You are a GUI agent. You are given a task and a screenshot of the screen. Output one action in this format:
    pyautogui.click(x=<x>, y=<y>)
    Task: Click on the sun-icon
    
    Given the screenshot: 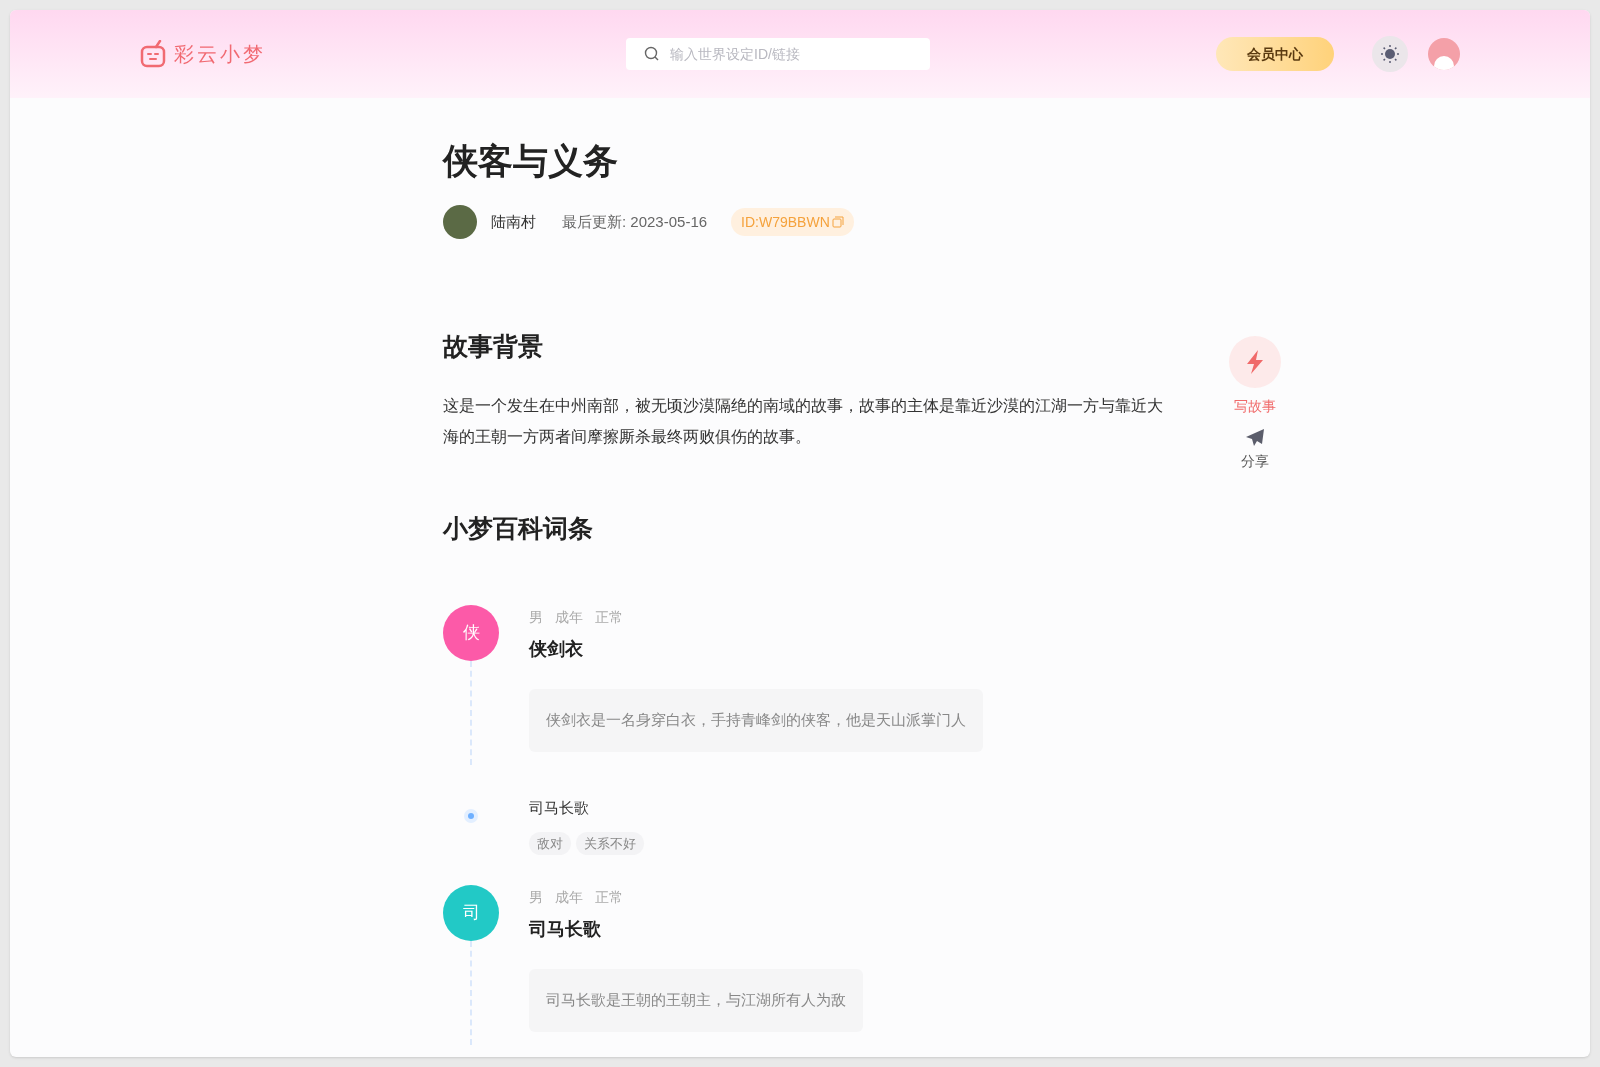 What is the action you would take?
    pyautogui.click(x=1390, y=54)
    